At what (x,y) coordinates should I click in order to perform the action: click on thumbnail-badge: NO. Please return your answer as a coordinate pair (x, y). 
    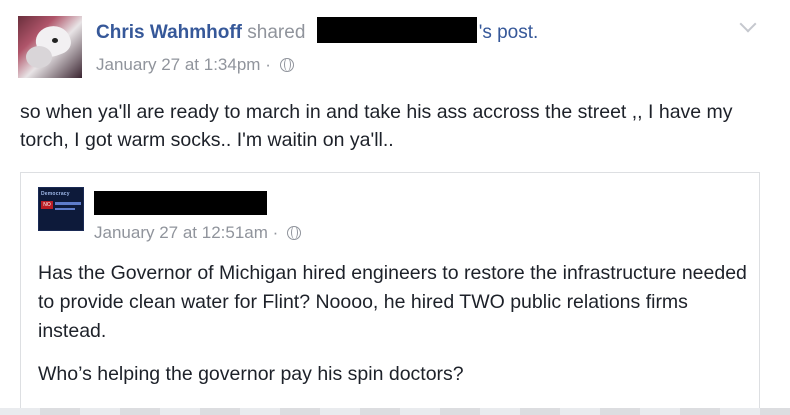
    Looking at the image, I should click on (47, 205).